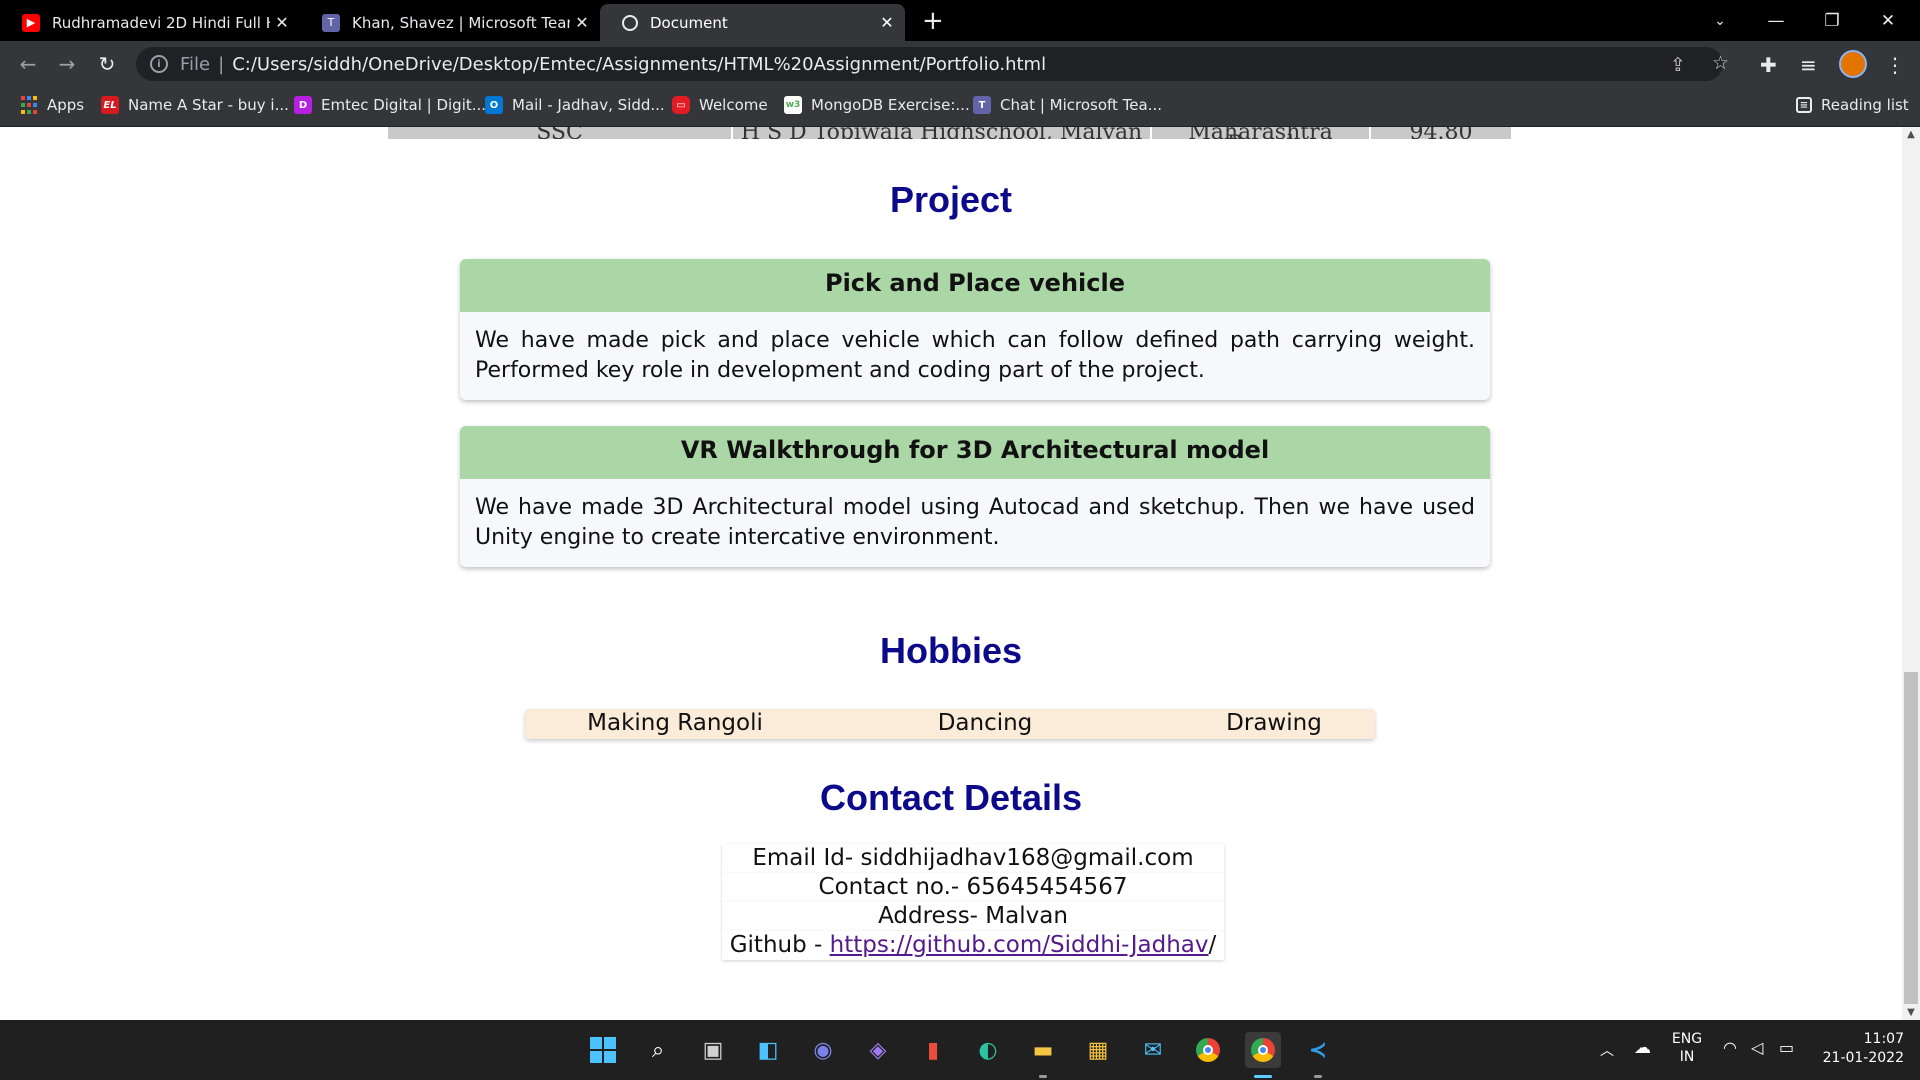 Image resolution: width=1920 pixels, height=1080 pixels. What do you see at coordinates (658, 1050) in the screenshot?
I see `search-icon: ⌕` at bounding box center [658, 1050].